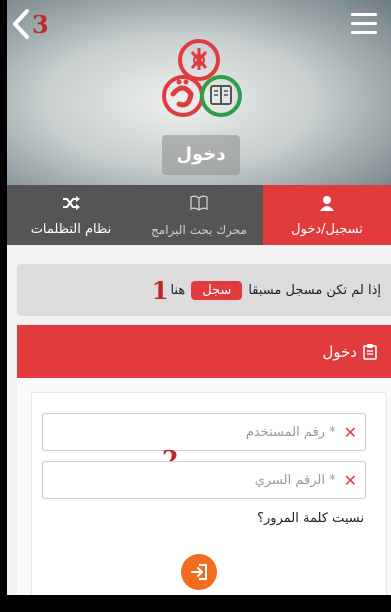  Describe the element at coordinates (40, 24) in the screenshot. I see `marker-number-3: 3` at that location.